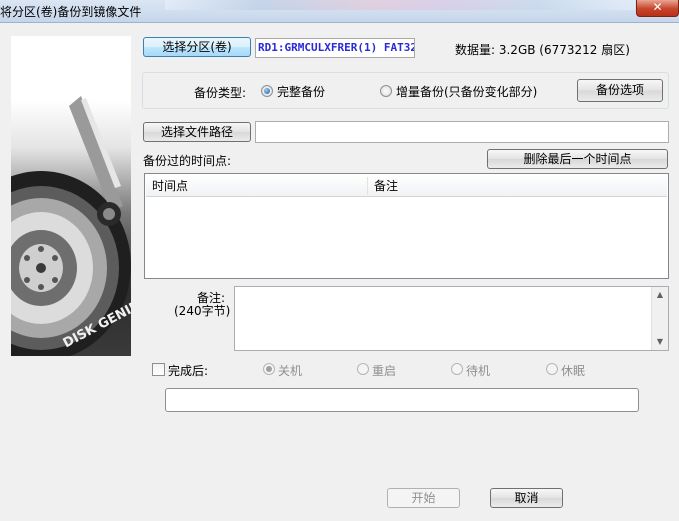  What do you see at coordinates (202, 311) in the screenshot?
I see `notes-size-label: (240字节)` at bounding box center [202, 311].